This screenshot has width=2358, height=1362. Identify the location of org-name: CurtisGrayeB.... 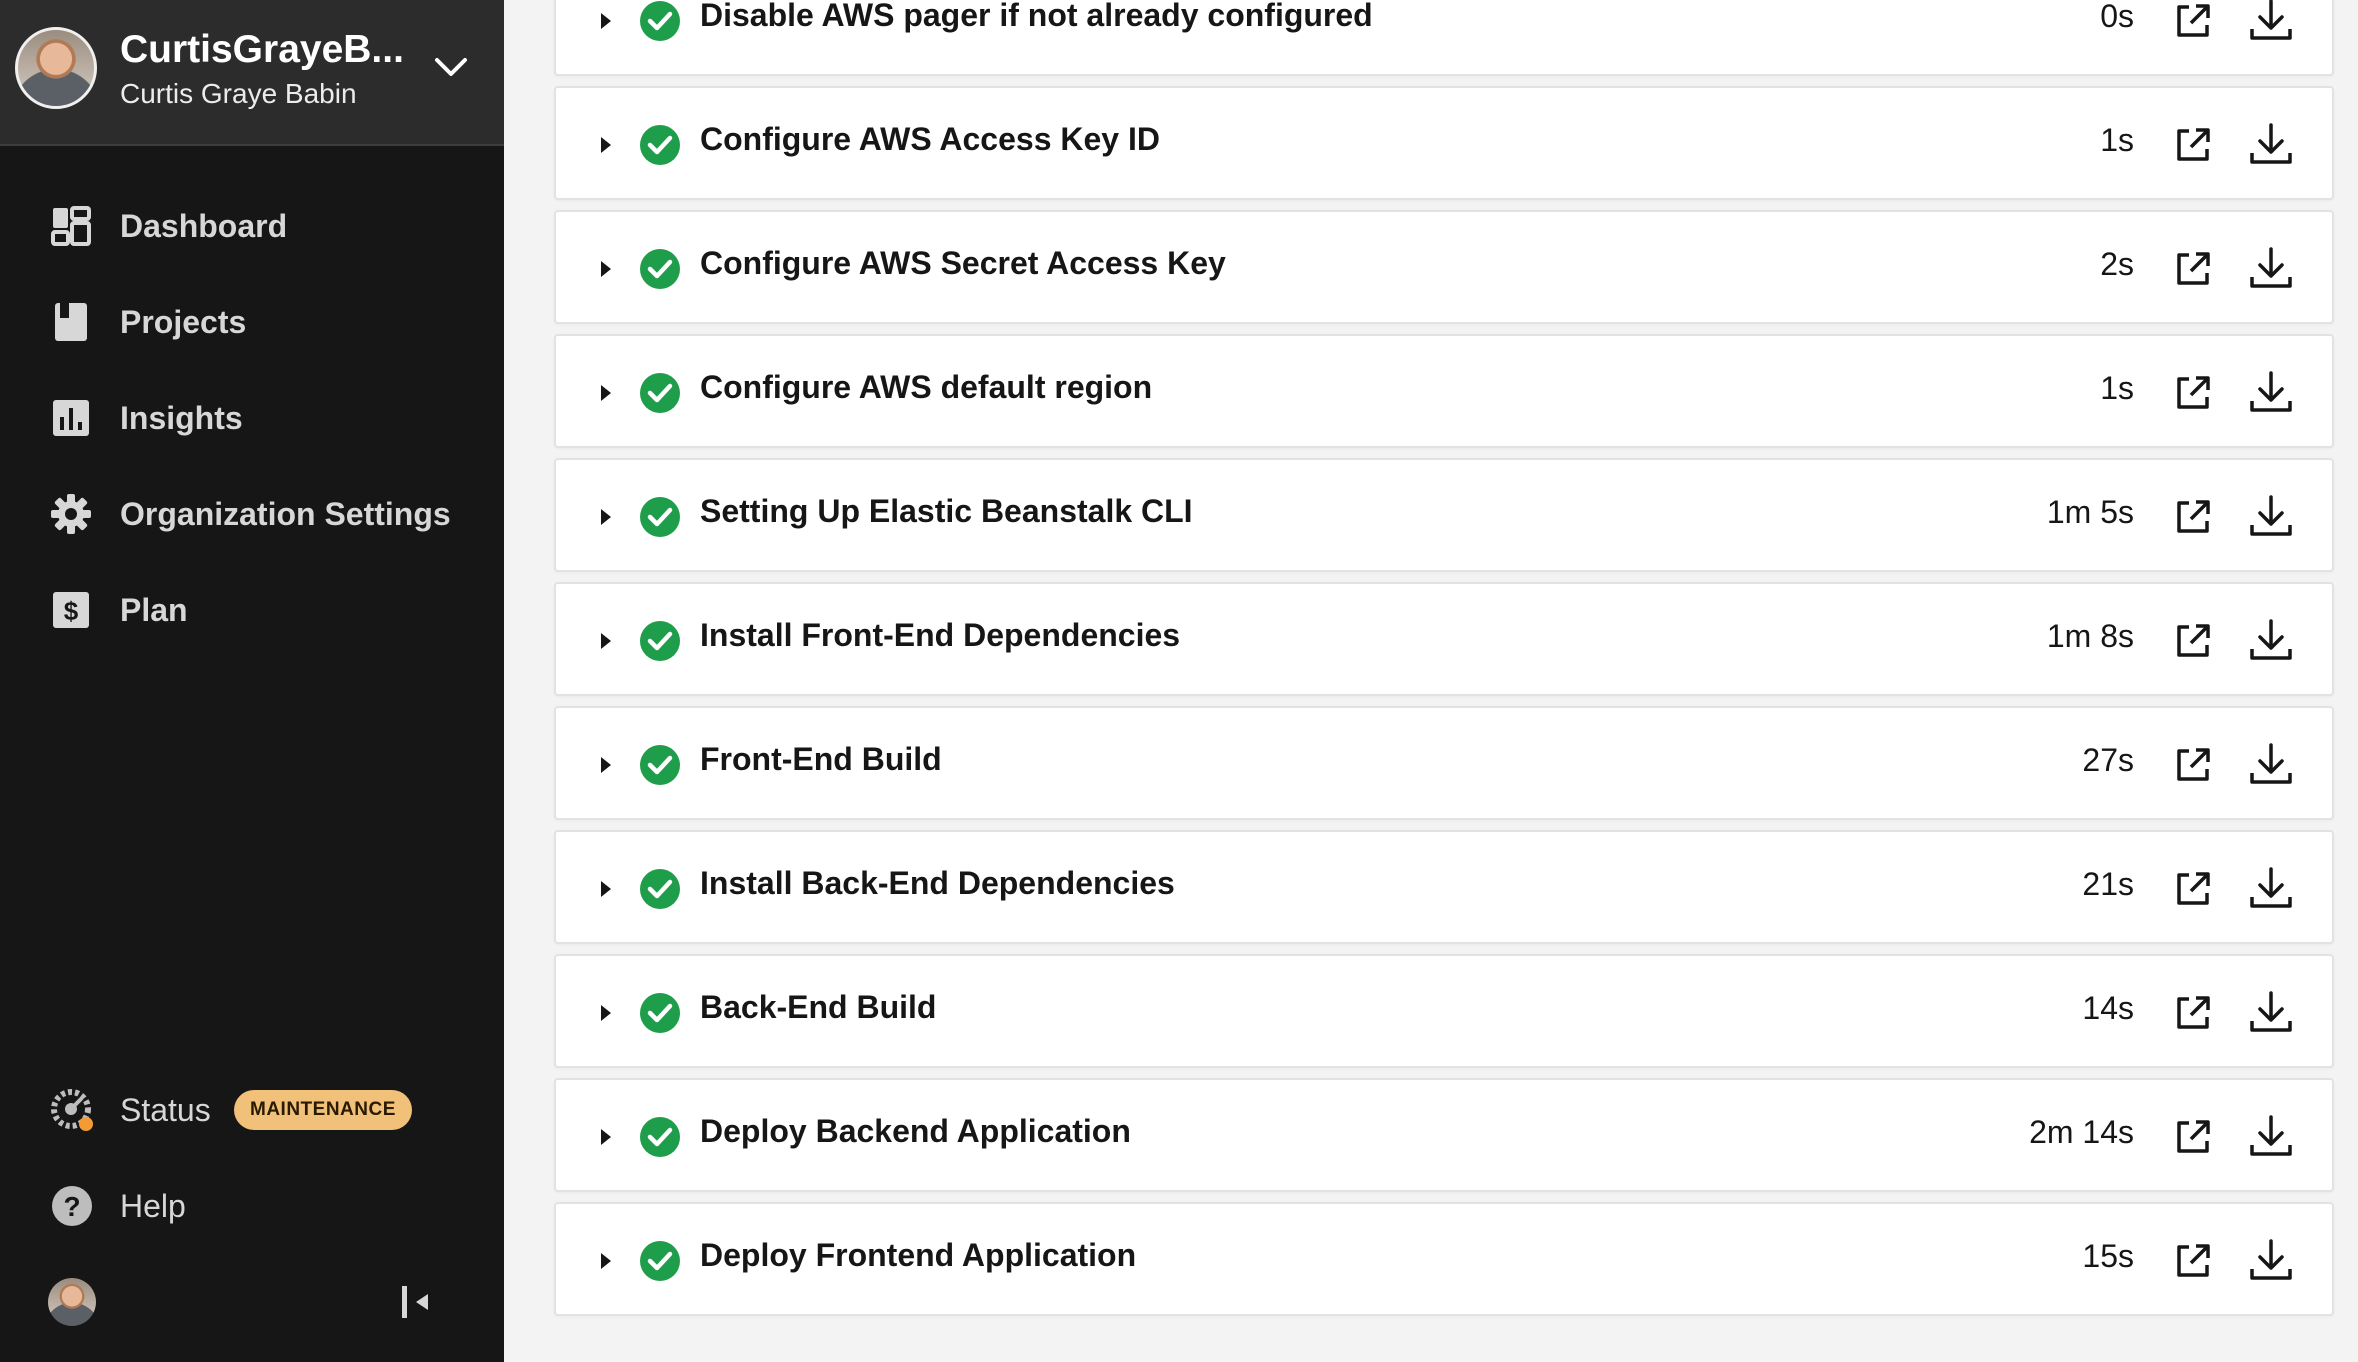
(262, 49).